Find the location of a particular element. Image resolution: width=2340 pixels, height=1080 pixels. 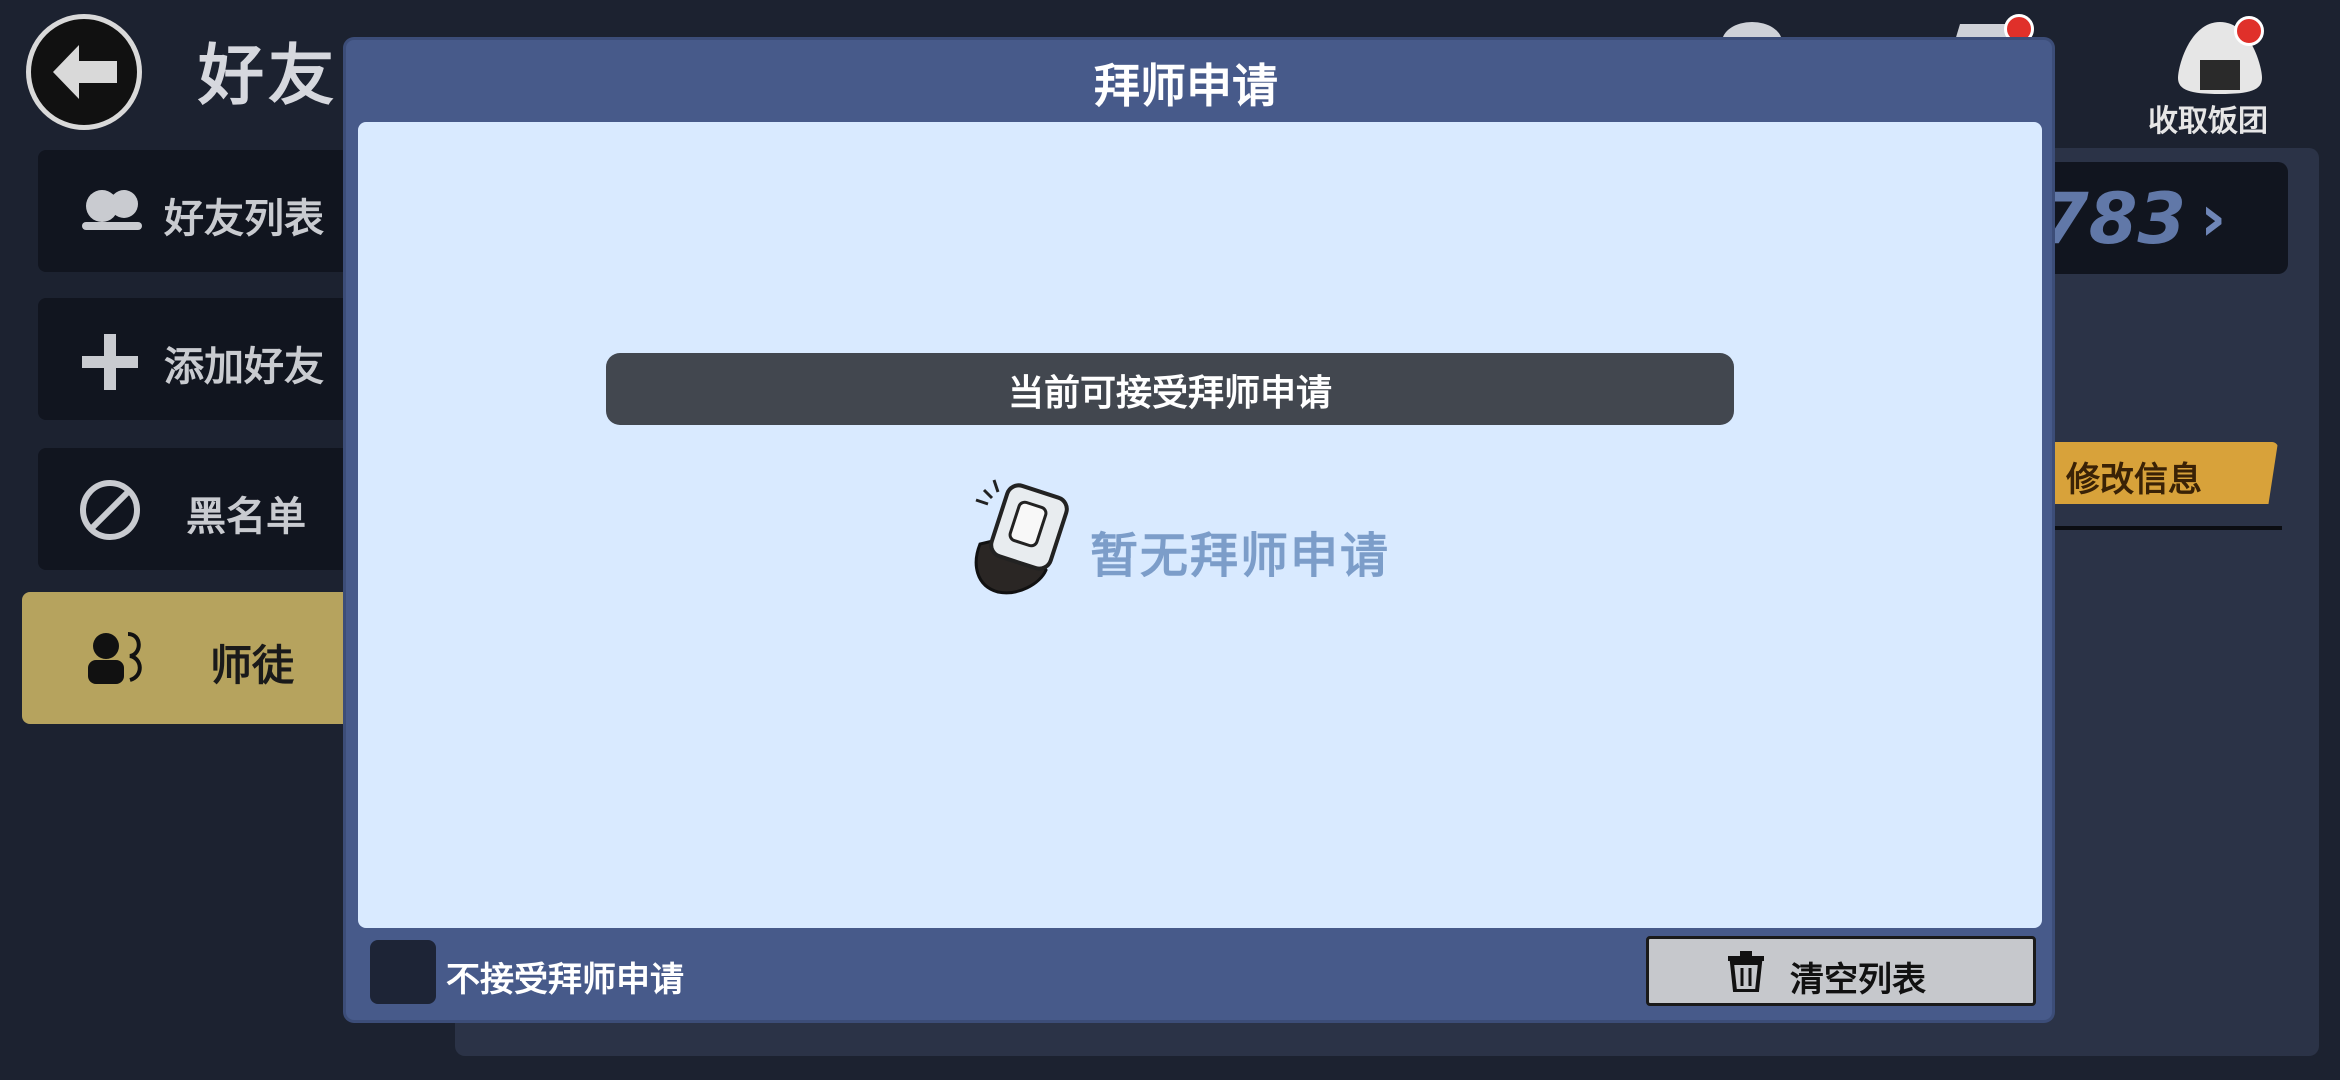

collect-label: 收取饭团 is located at coordinates (2208, 118).